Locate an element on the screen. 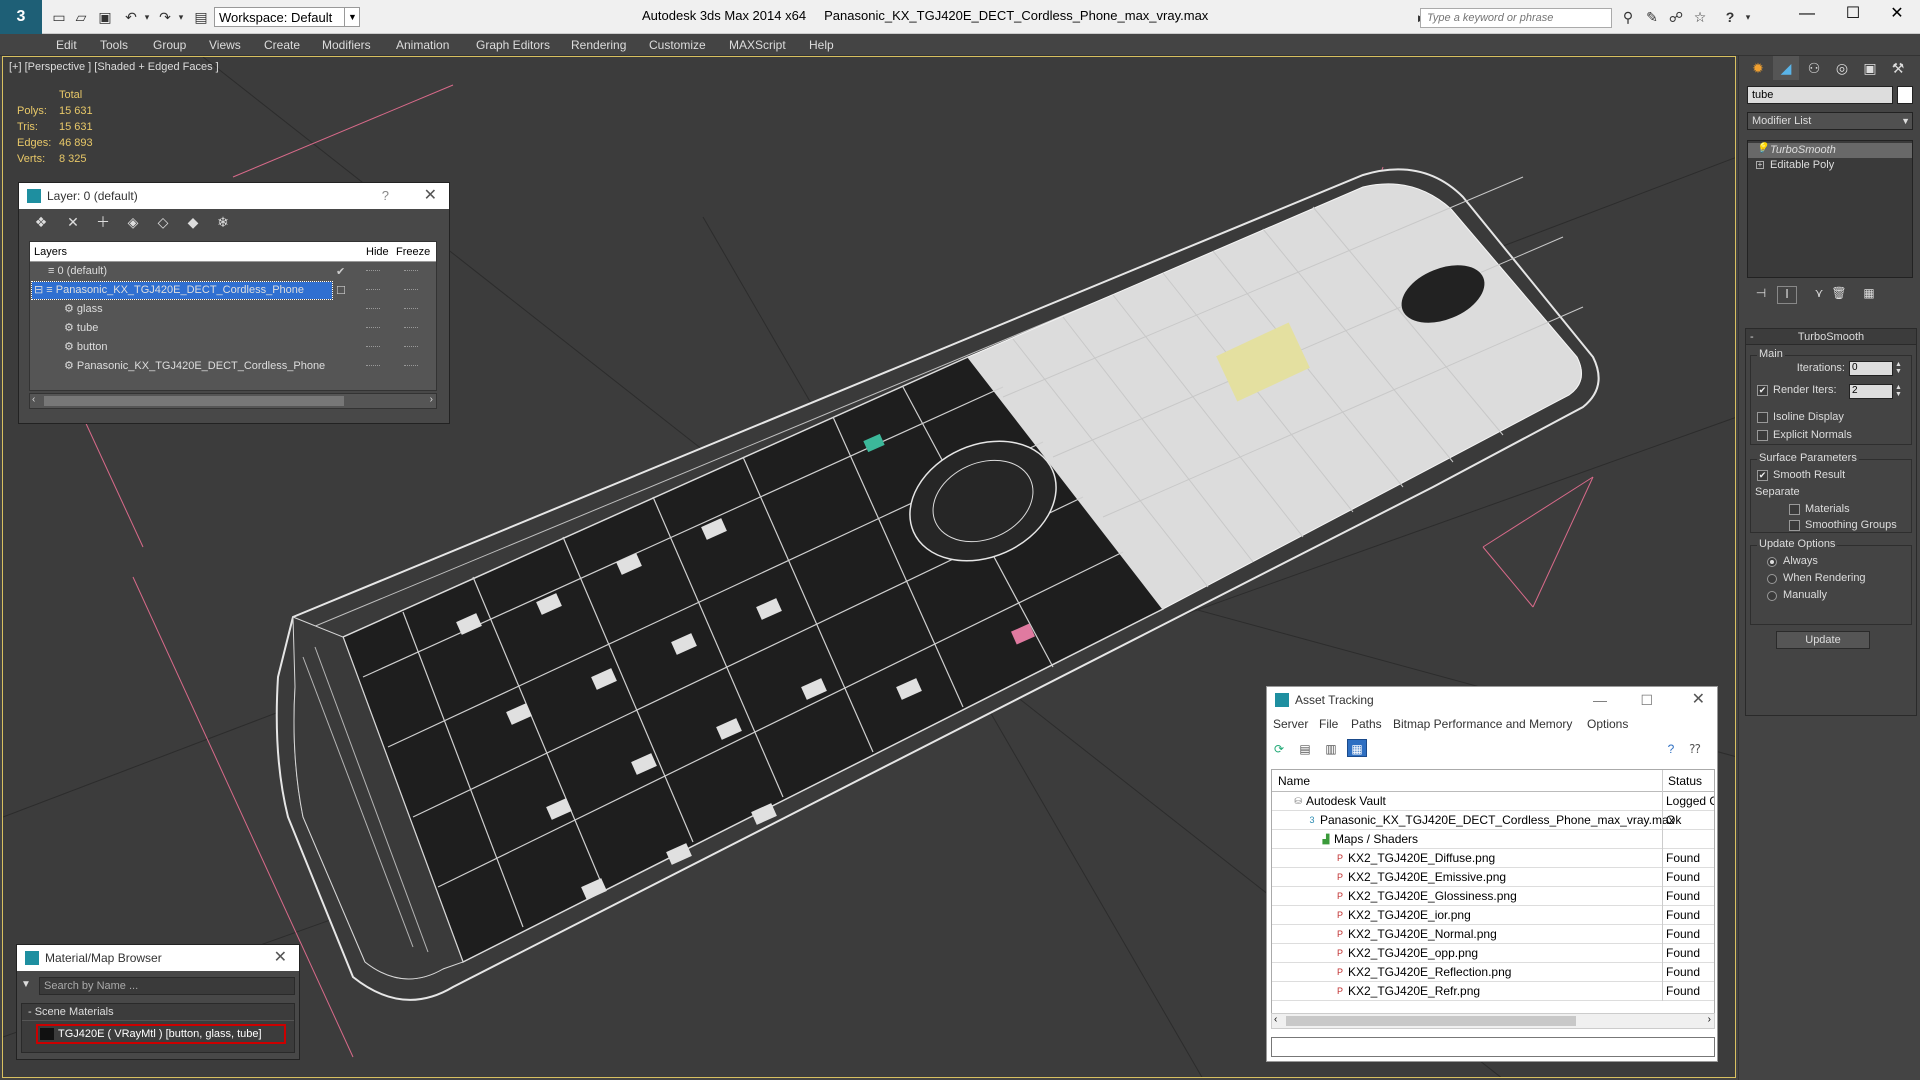  column-hide: Hide is located at coordinates (377, 252).